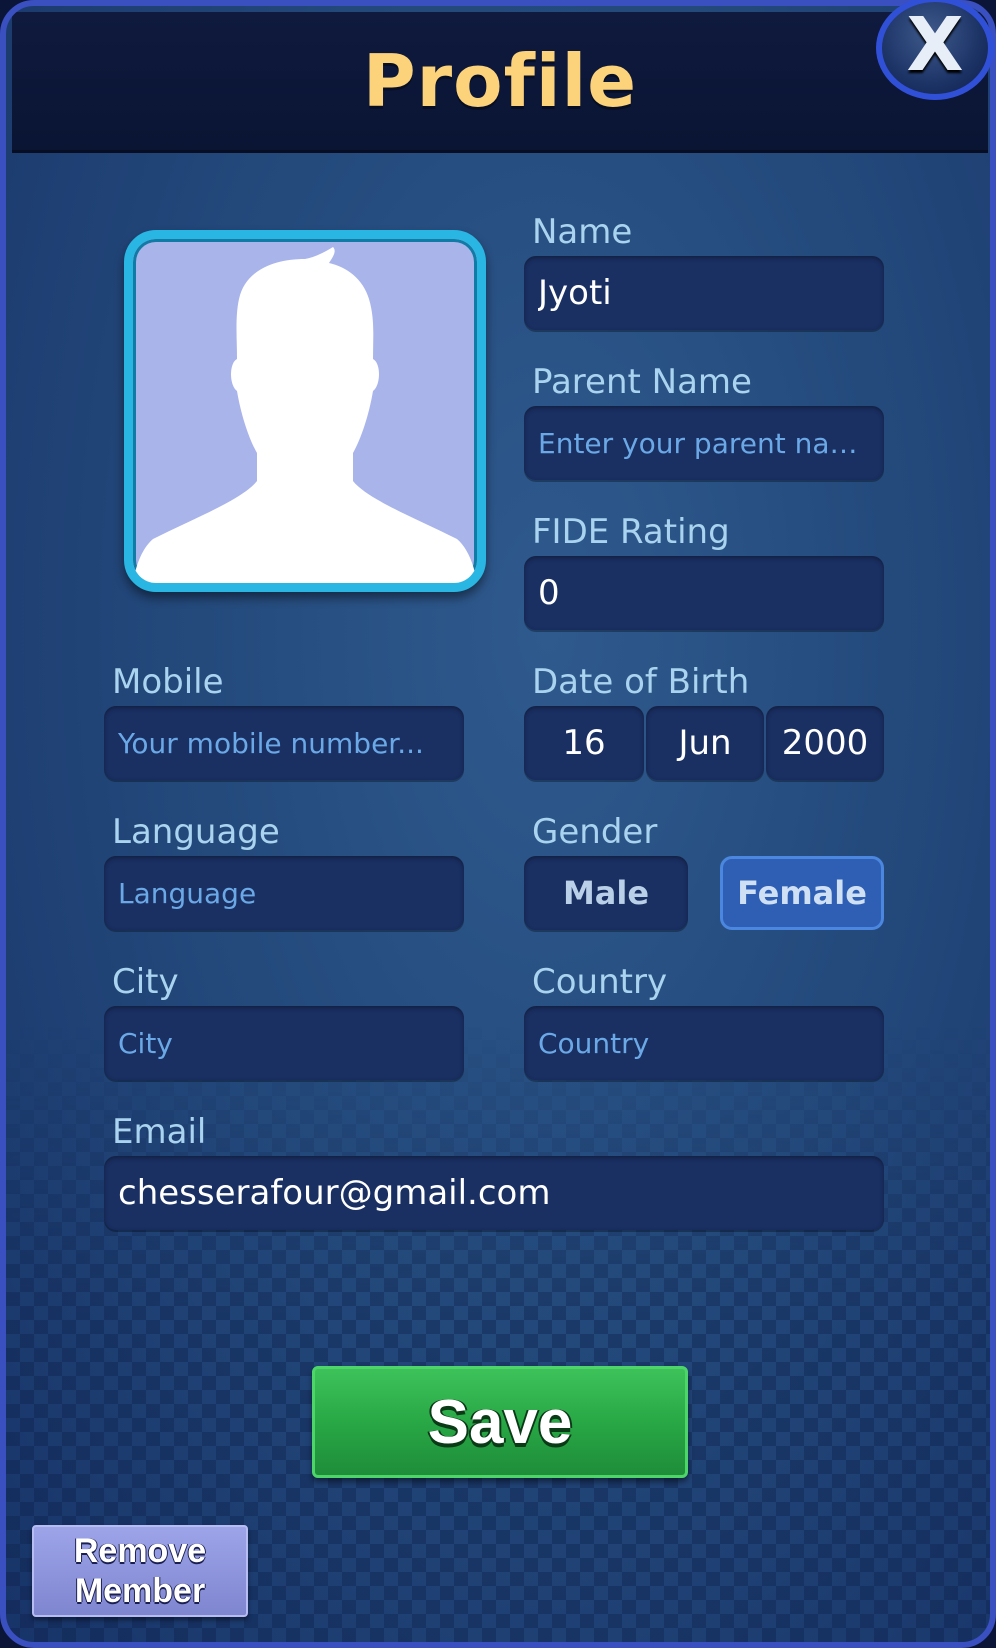  Describe the element at coordinates (825, 743) in the screenshot. I see `dob-year-select: 2000` at that location.